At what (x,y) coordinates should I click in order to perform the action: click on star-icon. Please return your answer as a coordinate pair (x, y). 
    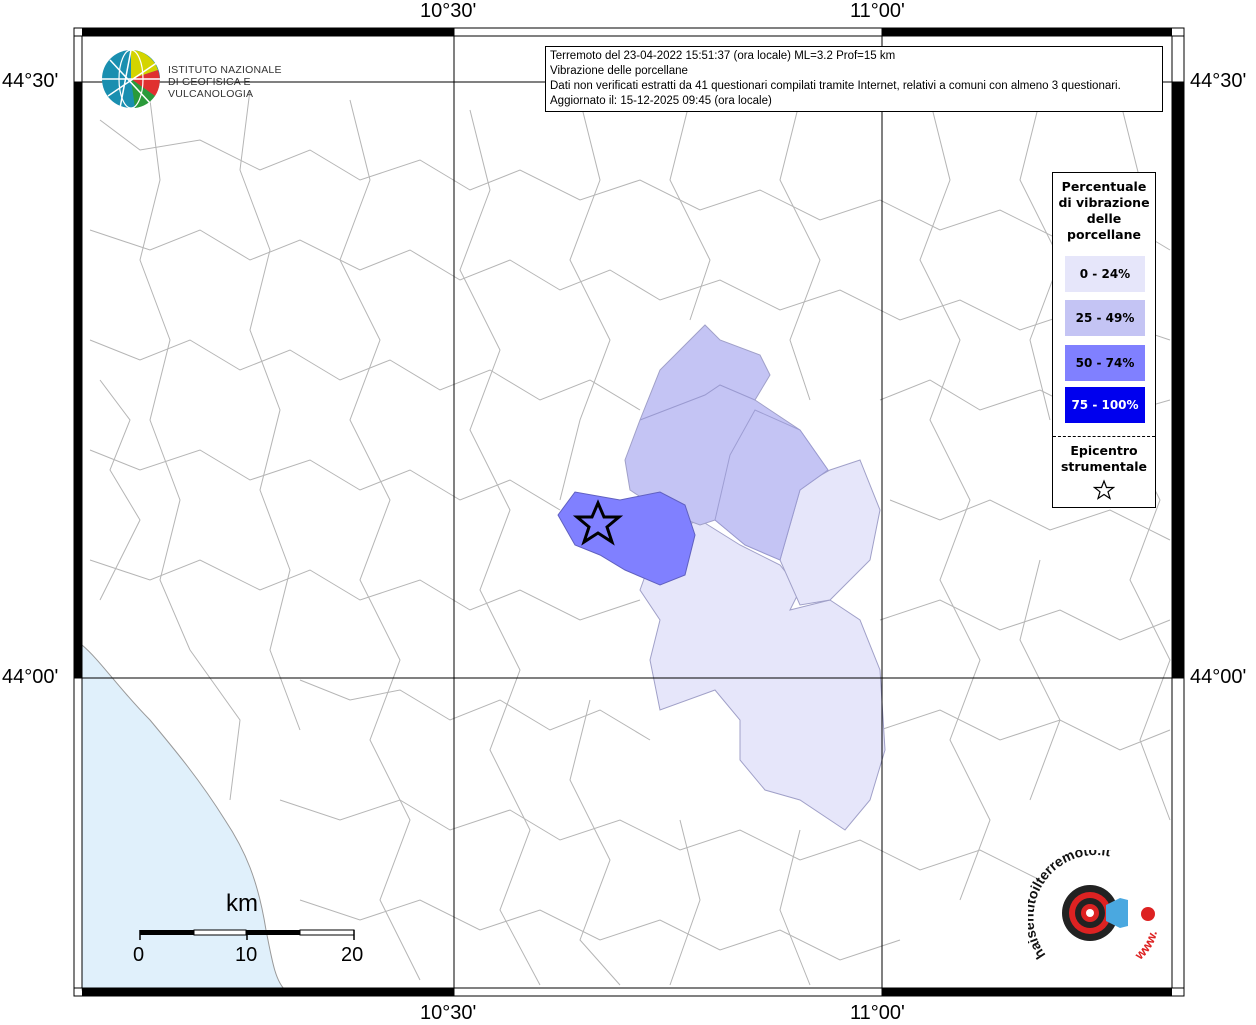
    Looking at the image, I should click on (1104, 489).